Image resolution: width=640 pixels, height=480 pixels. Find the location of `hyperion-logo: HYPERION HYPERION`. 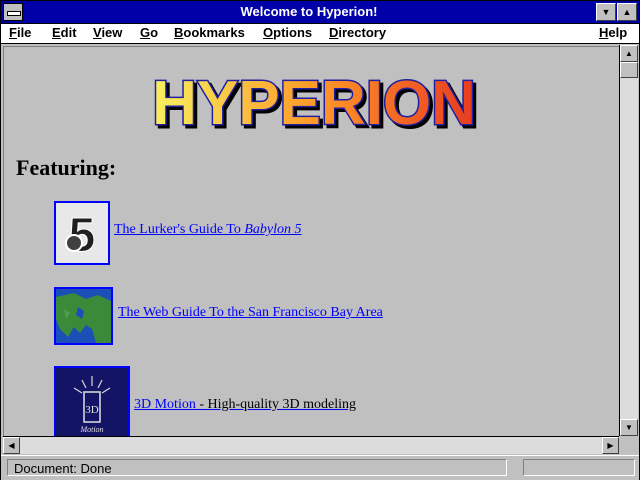

hyperion-logo: HYPERION HYPERION is located at coordinates (316, 103).